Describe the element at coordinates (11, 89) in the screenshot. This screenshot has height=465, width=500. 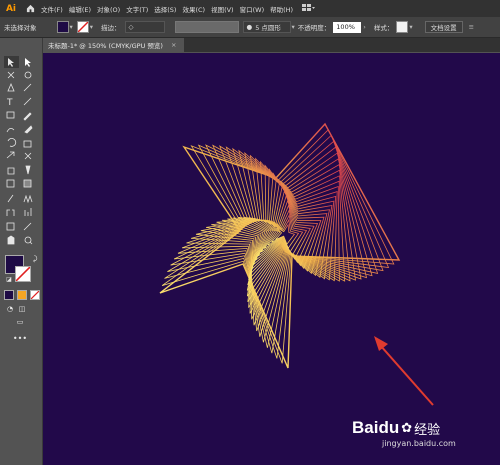
I see `pen-icon` at that location.